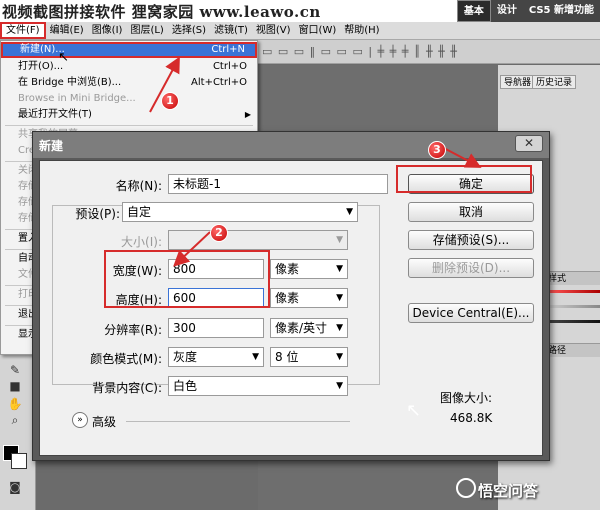 The width and height of the screenshot is (600, 510). Describe the element at coordinates (437, 150) in the screenshot. I see `step-badge-3: 3` at that location.